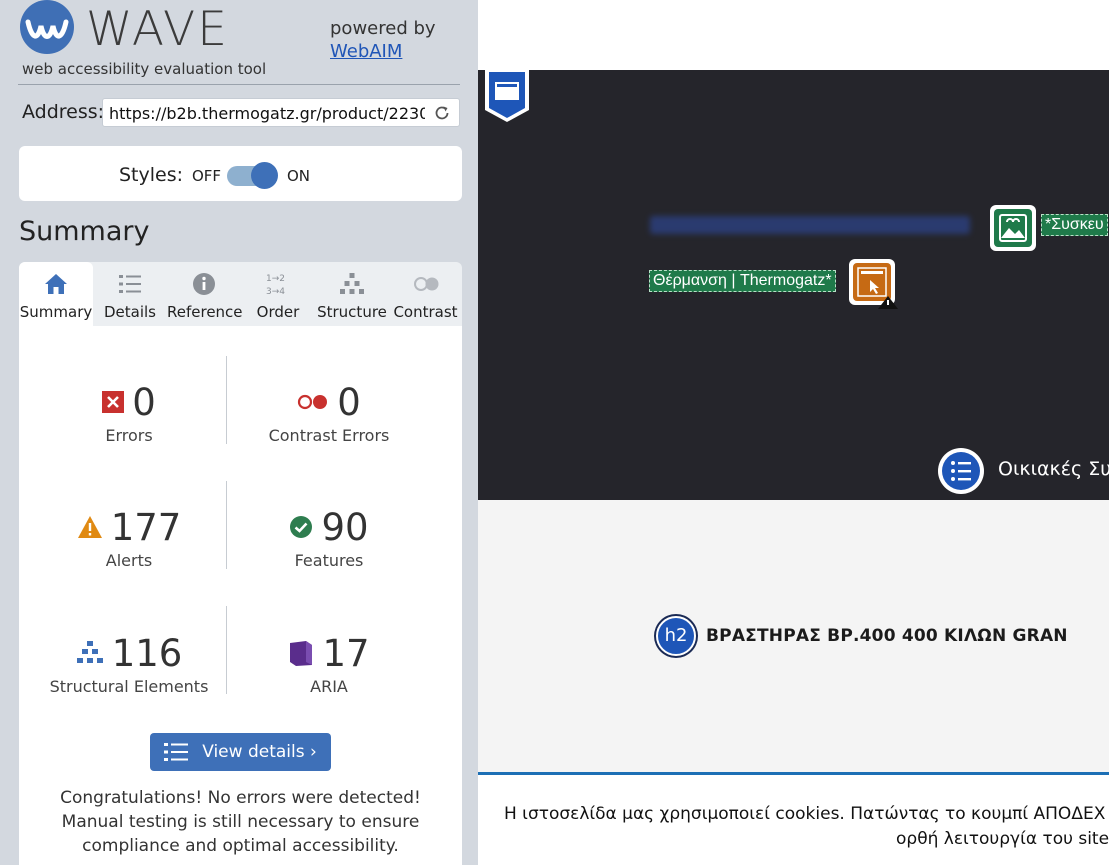  What do you see at coordinates (151, 175) in the screenshot?
I see `styles-label: Styles:` at bounding box center [151, 175].